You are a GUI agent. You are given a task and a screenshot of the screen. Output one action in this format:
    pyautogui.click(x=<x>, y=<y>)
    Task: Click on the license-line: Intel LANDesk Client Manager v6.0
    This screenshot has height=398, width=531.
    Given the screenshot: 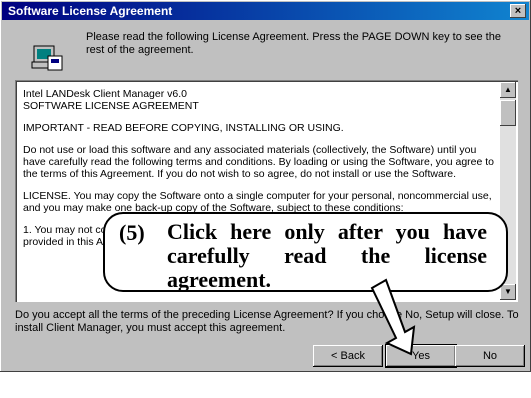 What is the action you would take?
    pyautogui.click(x=105, y=94)
    